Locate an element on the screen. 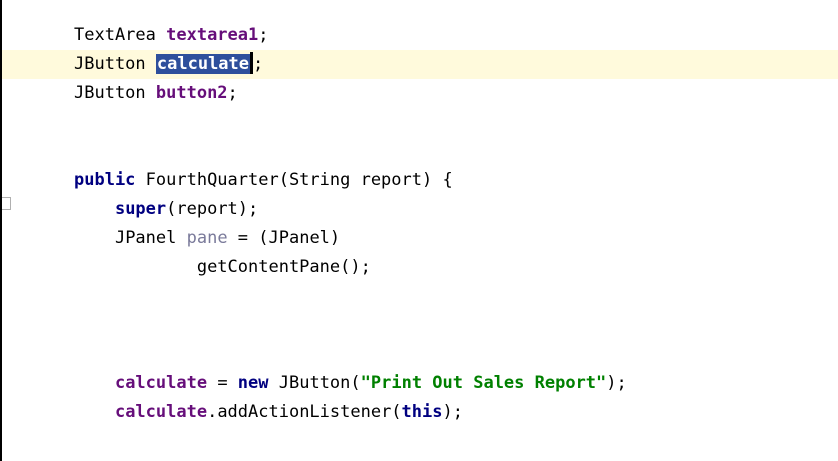 Image resolution: width=838 pixels, height=461 pixels. code-line-text: calculate.addActionListener(this); is located at coordinates (268, 412).